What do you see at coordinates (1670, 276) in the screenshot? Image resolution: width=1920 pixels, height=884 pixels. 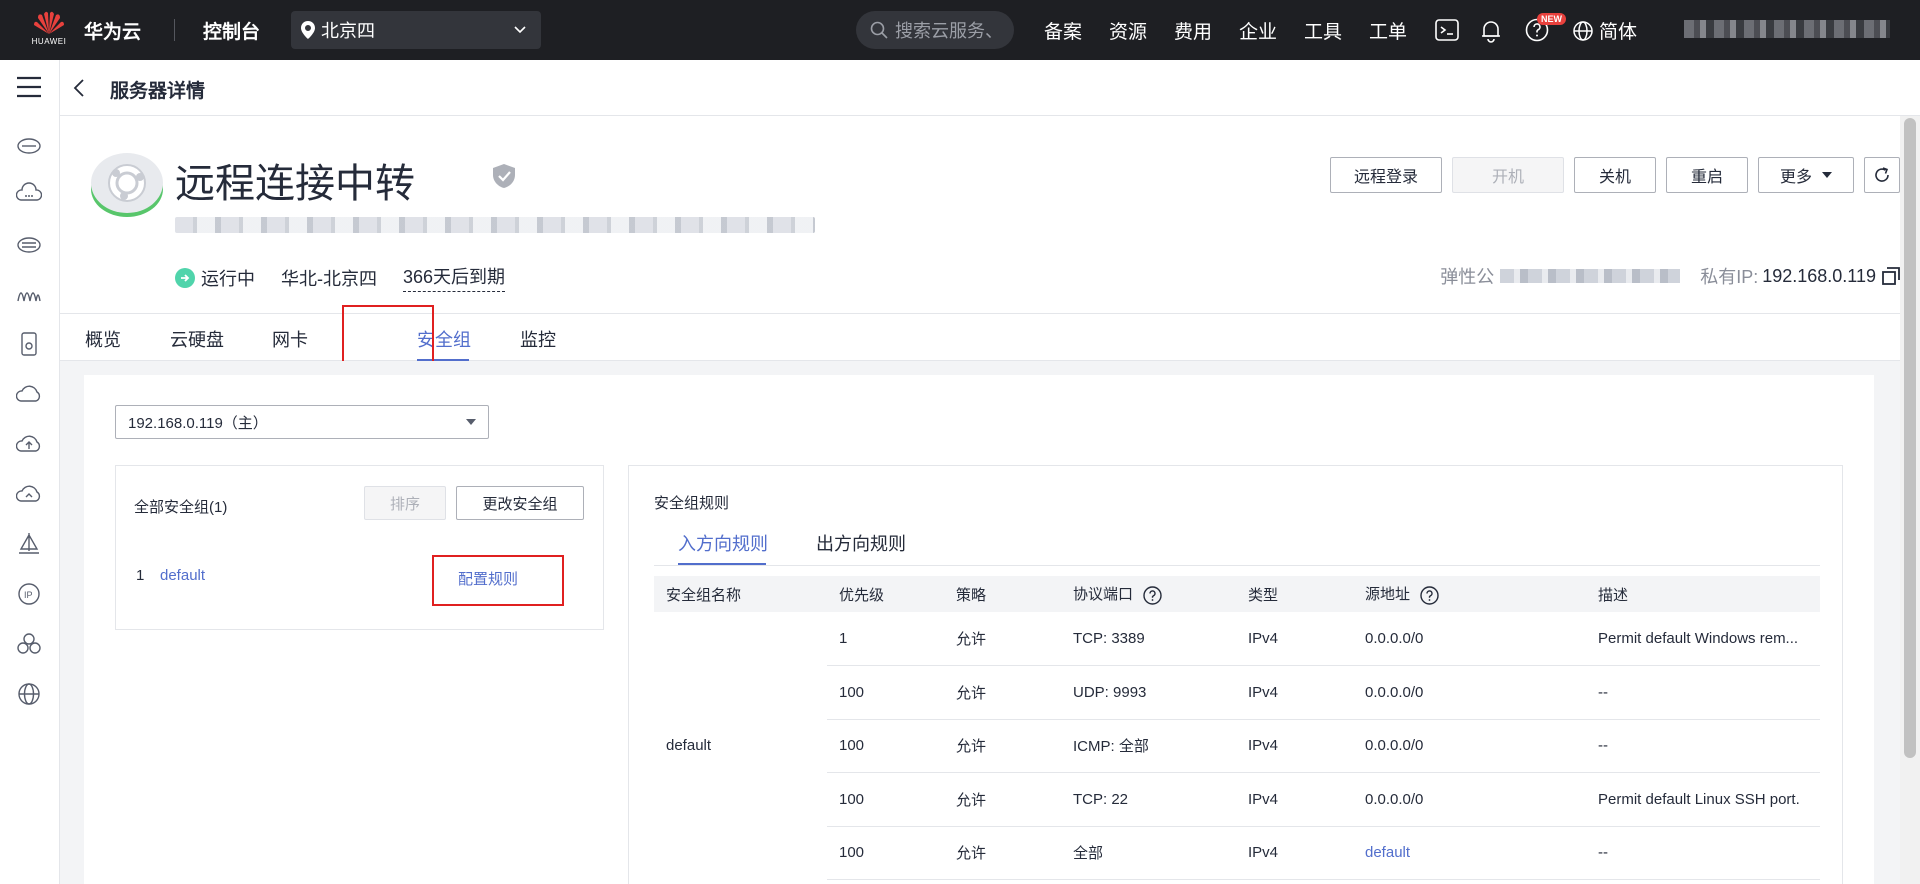 I see `ip-info: 弹性公 私有IP: 192.168.0.119` at bounding box center [1670, 276].